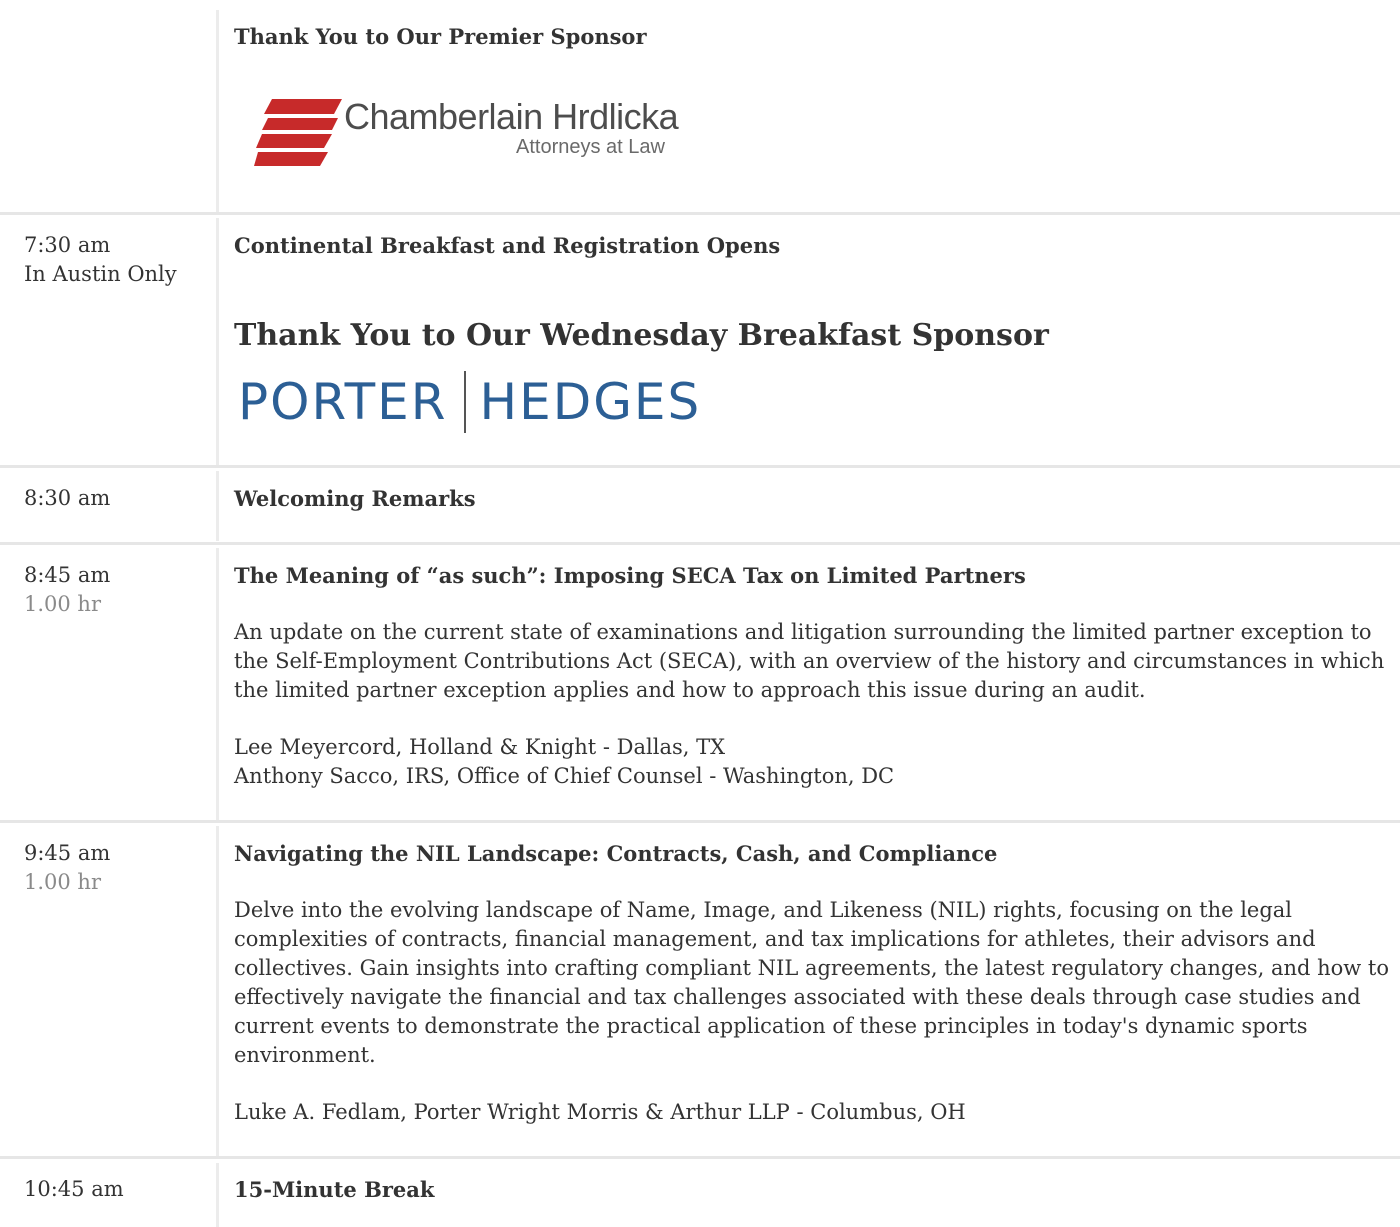 This screenshot has height=1227, width=1400. I want to click on session-time-cell: 10:45 am, so click(116, 1189).